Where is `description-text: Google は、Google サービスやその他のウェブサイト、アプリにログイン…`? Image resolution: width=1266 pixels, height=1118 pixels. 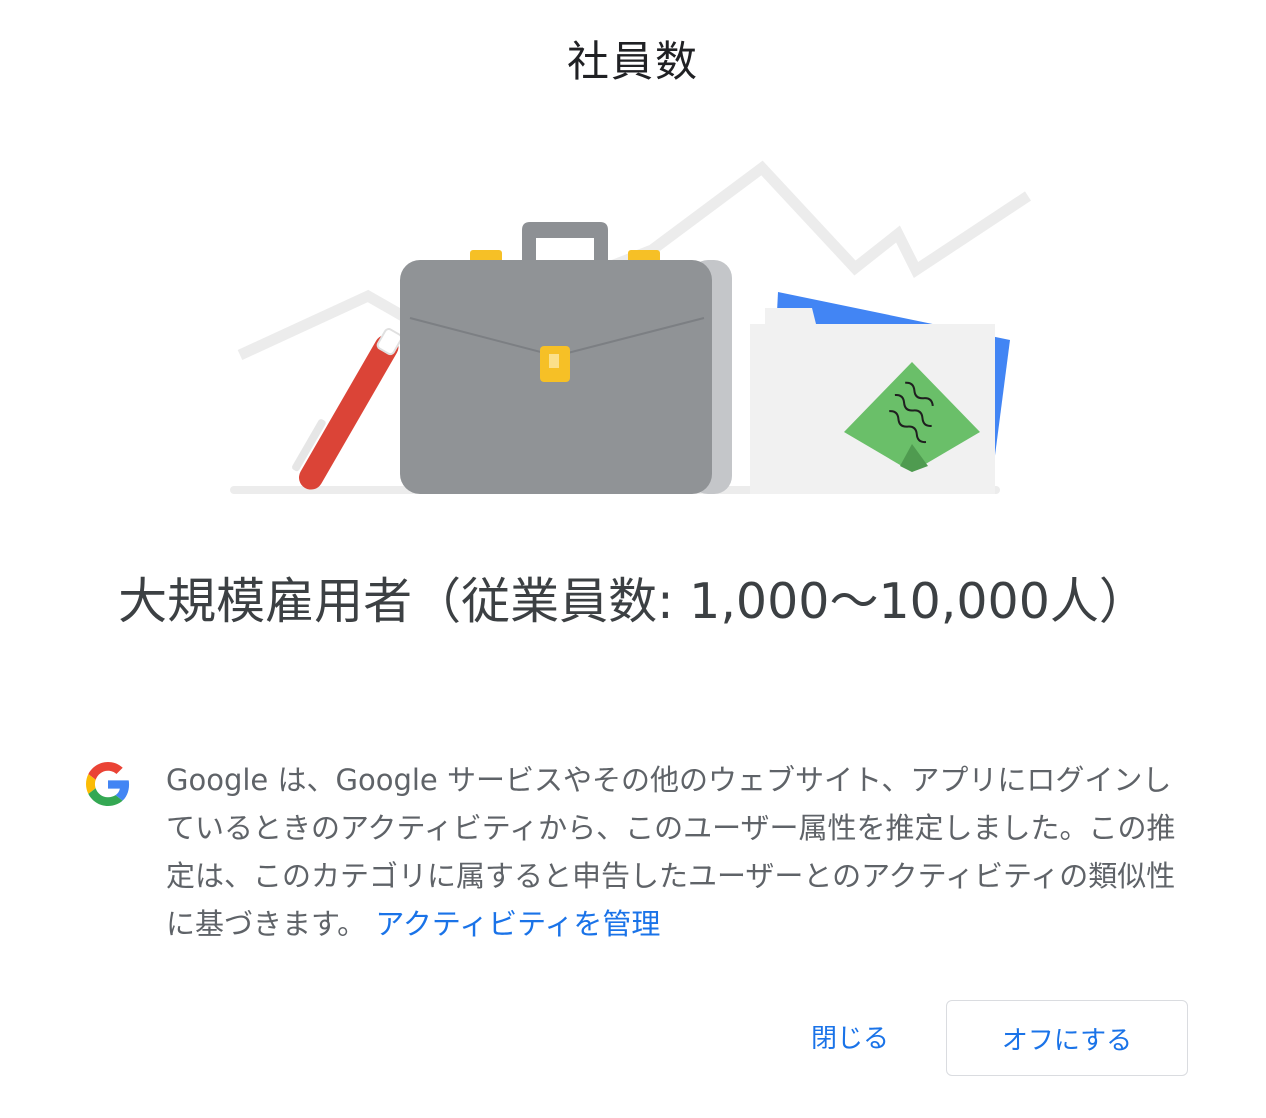 description-text: Google は、Google サービスやその他のウェブサイト、アプリにログイン… is located at coordinates (676, 852).